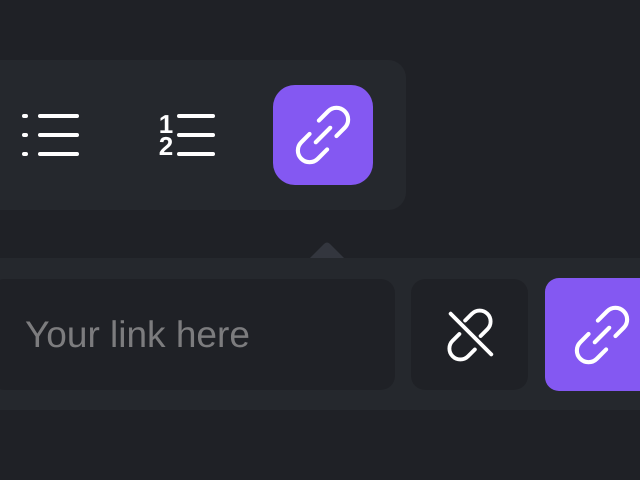  What do you see at coordinates (196, 135) in the screenshot?
I see `list-lines-icon` at bounding box center [196, 135].